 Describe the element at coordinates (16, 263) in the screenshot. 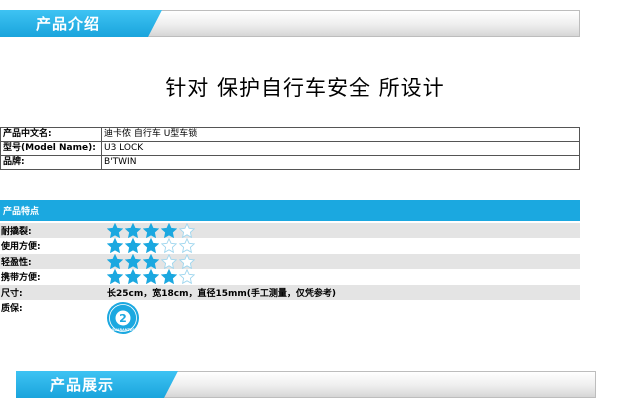

I see `rating-label: 轻盈性:` at that location.